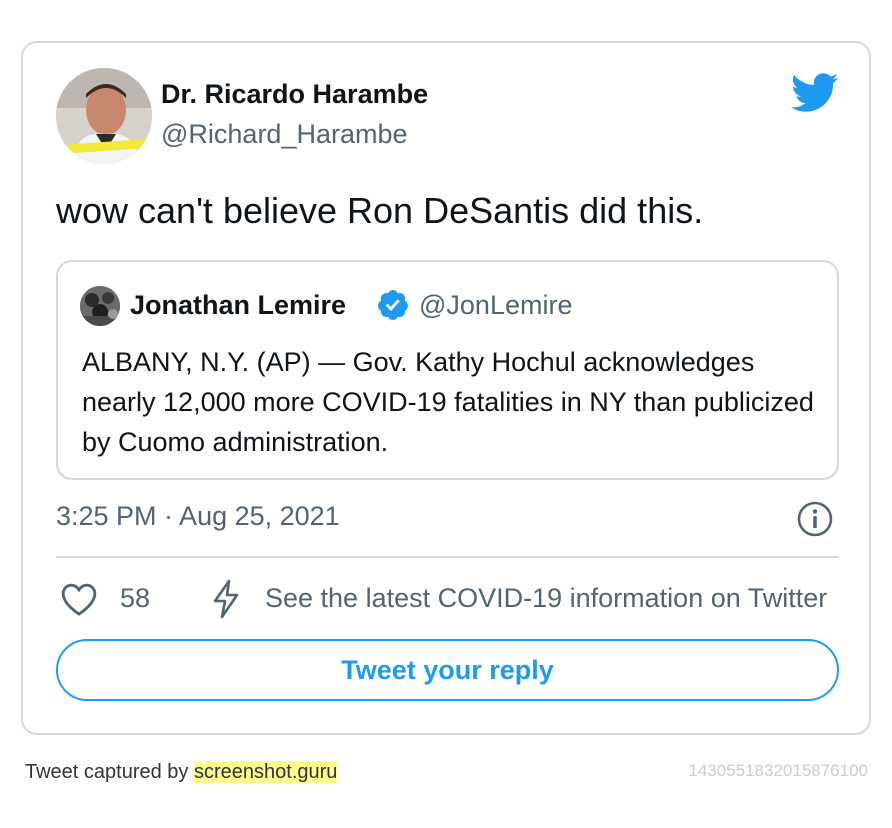  I want to click on author-display-name: Dr. Ricardo Harambe, so click(294, 94).